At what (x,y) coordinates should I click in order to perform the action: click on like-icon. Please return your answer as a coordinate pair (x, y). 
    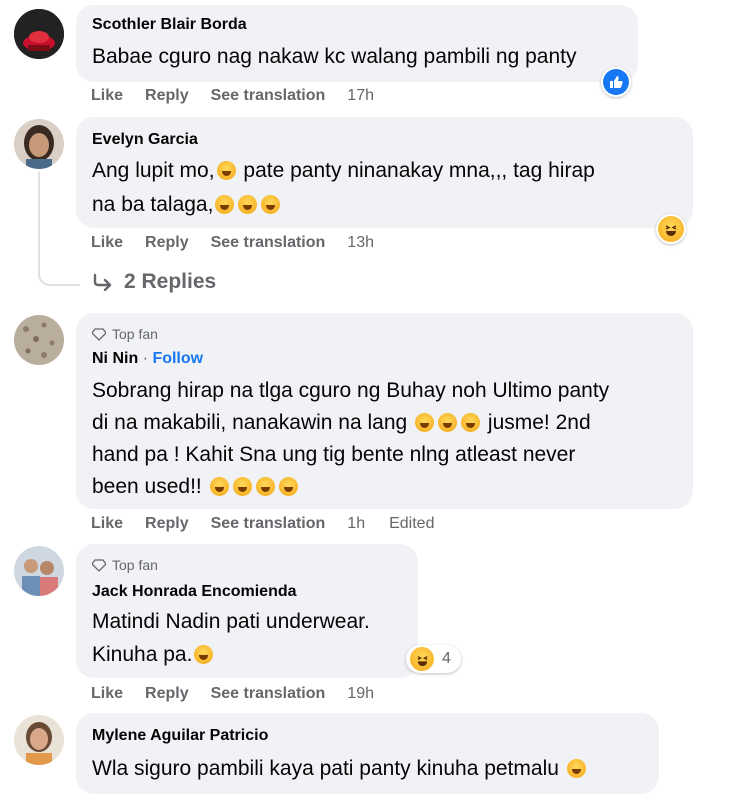
    Looking at the image, I should click on (616, 82).